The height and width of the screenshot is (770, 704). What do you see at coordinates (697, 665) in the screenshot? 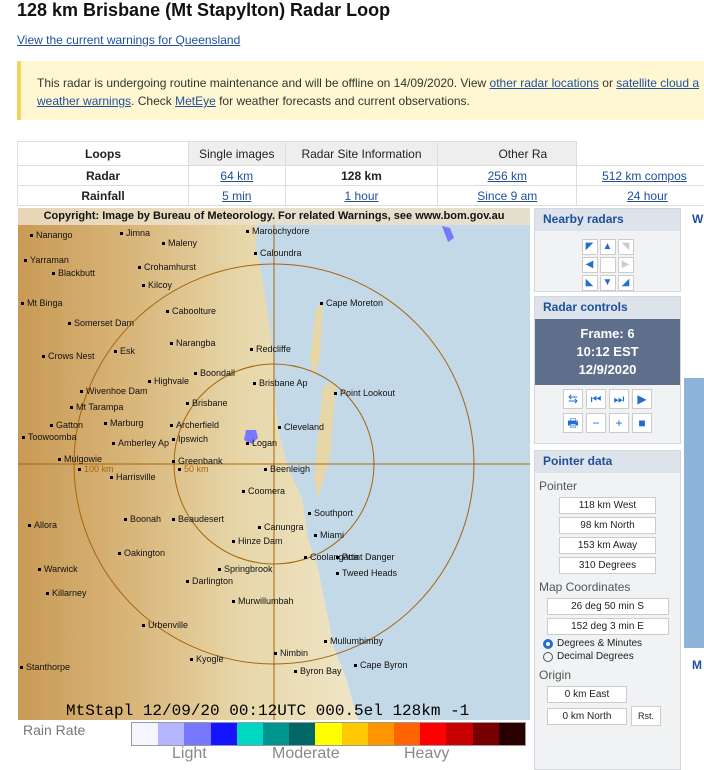
I see `side-letter-m: M` at bounding box center [697, 665].